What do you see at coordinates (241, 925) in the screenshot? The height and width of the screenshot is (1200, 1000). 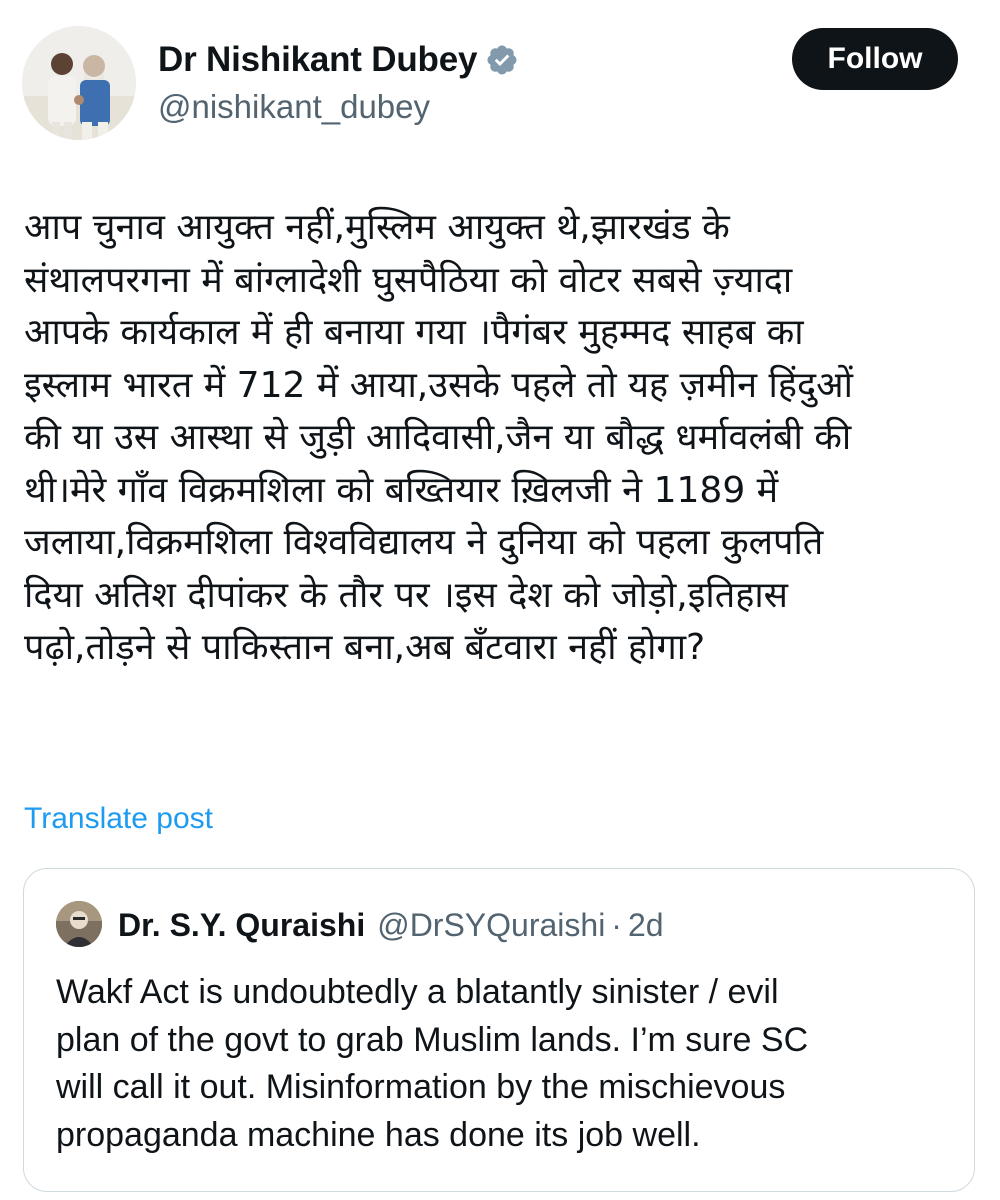 I see `quoted-display-name: Dr. S.Y. Quraishi` at bounding box center [241, 925].